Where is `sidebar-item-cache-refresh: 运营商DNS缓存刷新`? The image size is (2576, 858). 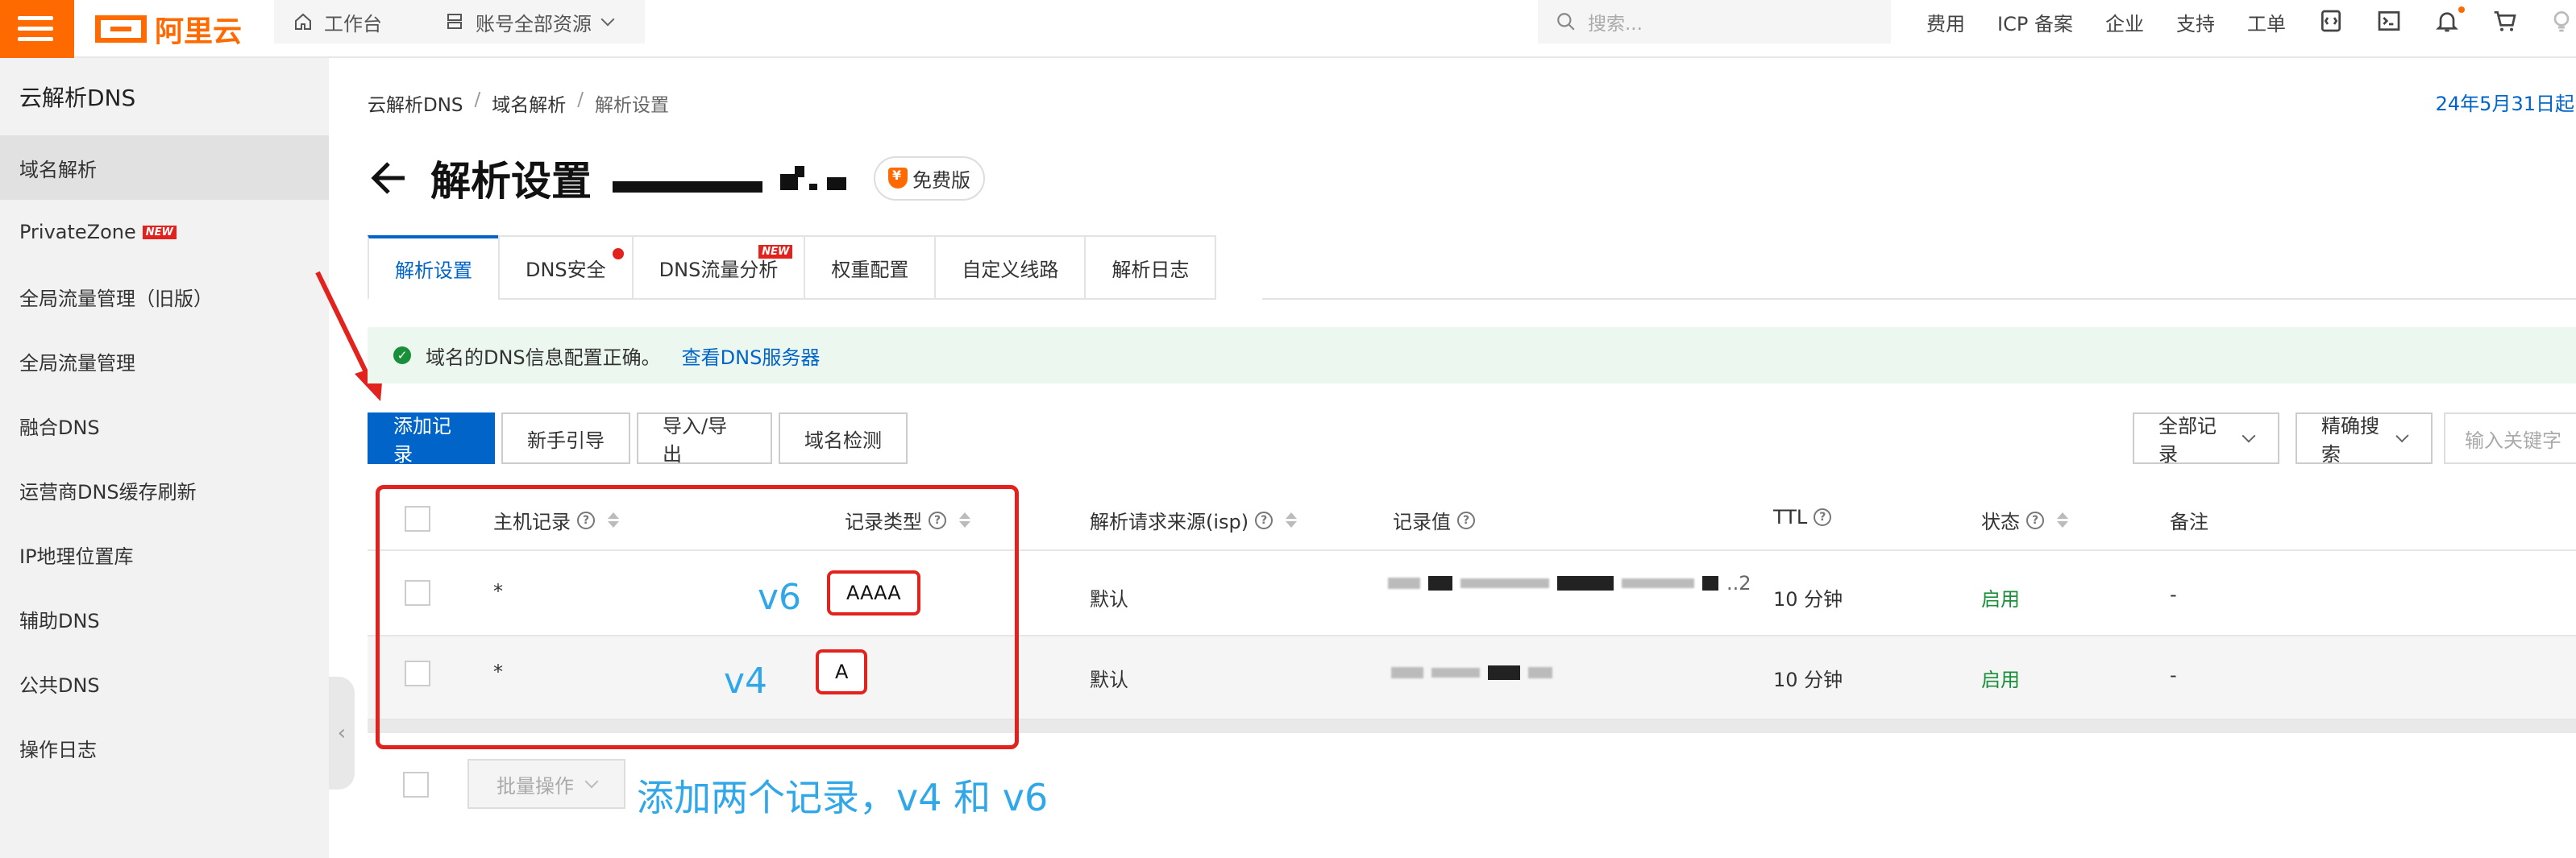 sidebar-item-cache-refresh: 运营商DNS缓存刷新 is located at coordinates (164, 490).